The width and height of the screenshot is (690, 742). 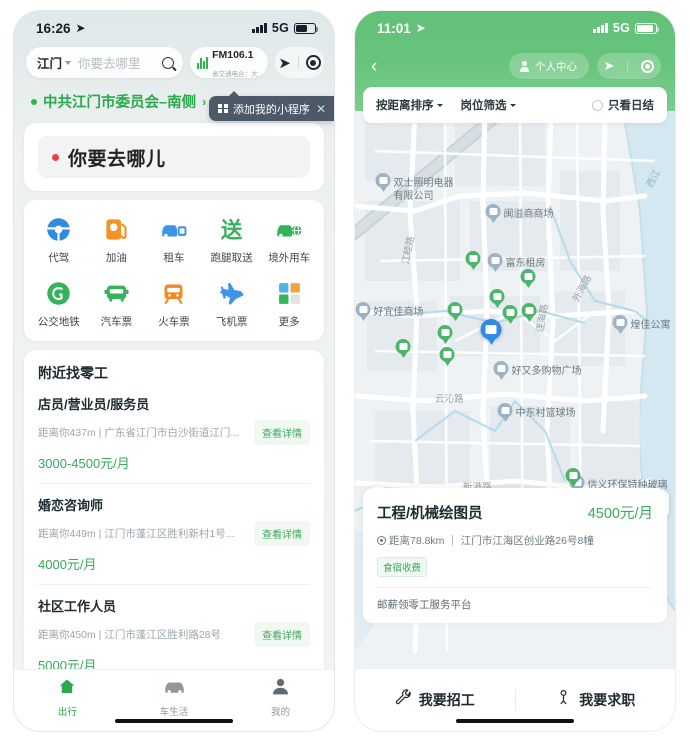 I want to click on position-label: 岗位筛选, so click(x=483, y=106).